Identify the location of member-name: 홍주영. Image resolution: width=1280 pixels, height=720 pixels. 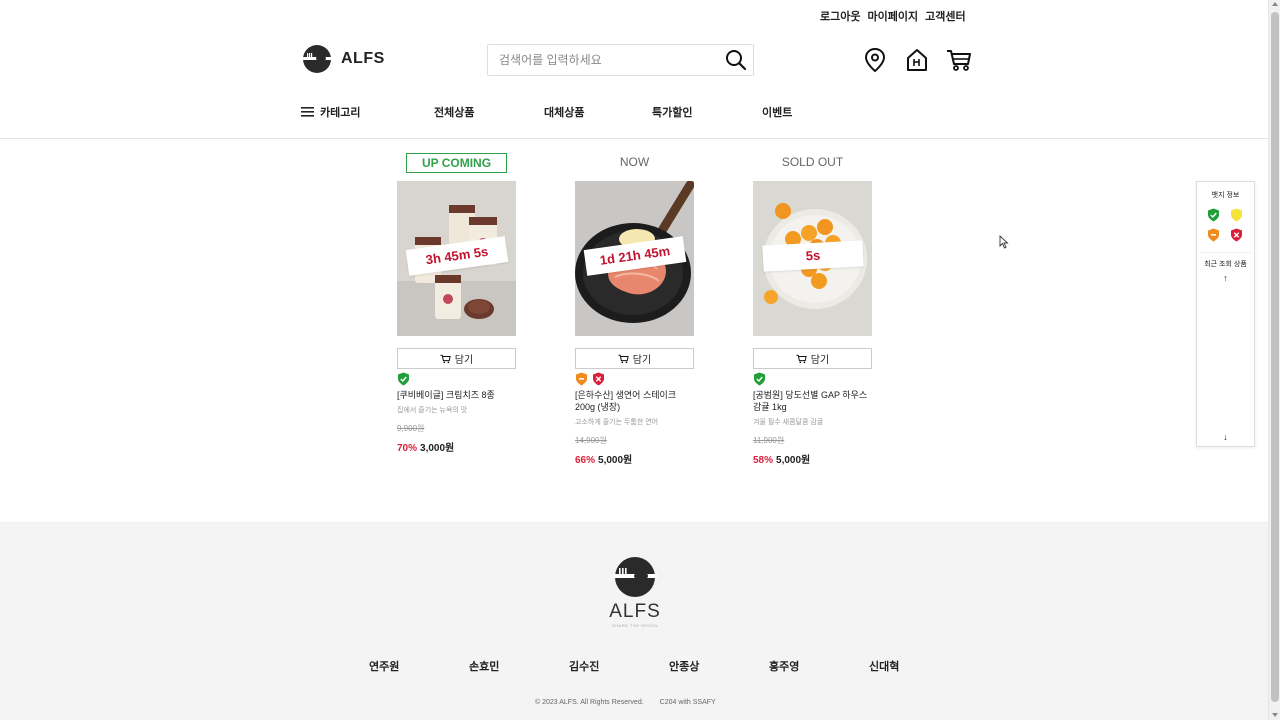
(784, 667).